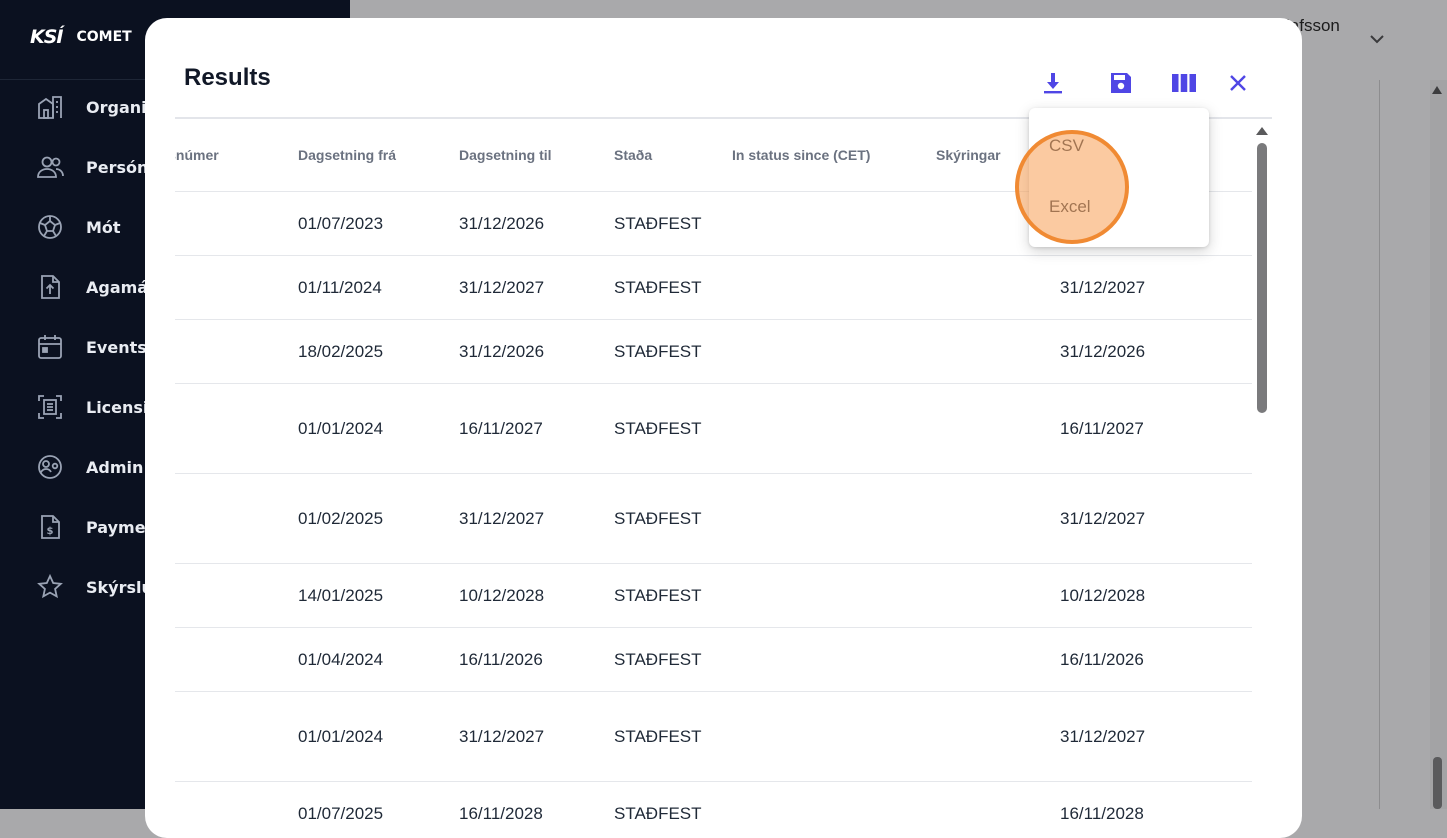 The width and height of the screenshot is (1447, 838). I want to click on column-header: Staða, so click(673, 155).